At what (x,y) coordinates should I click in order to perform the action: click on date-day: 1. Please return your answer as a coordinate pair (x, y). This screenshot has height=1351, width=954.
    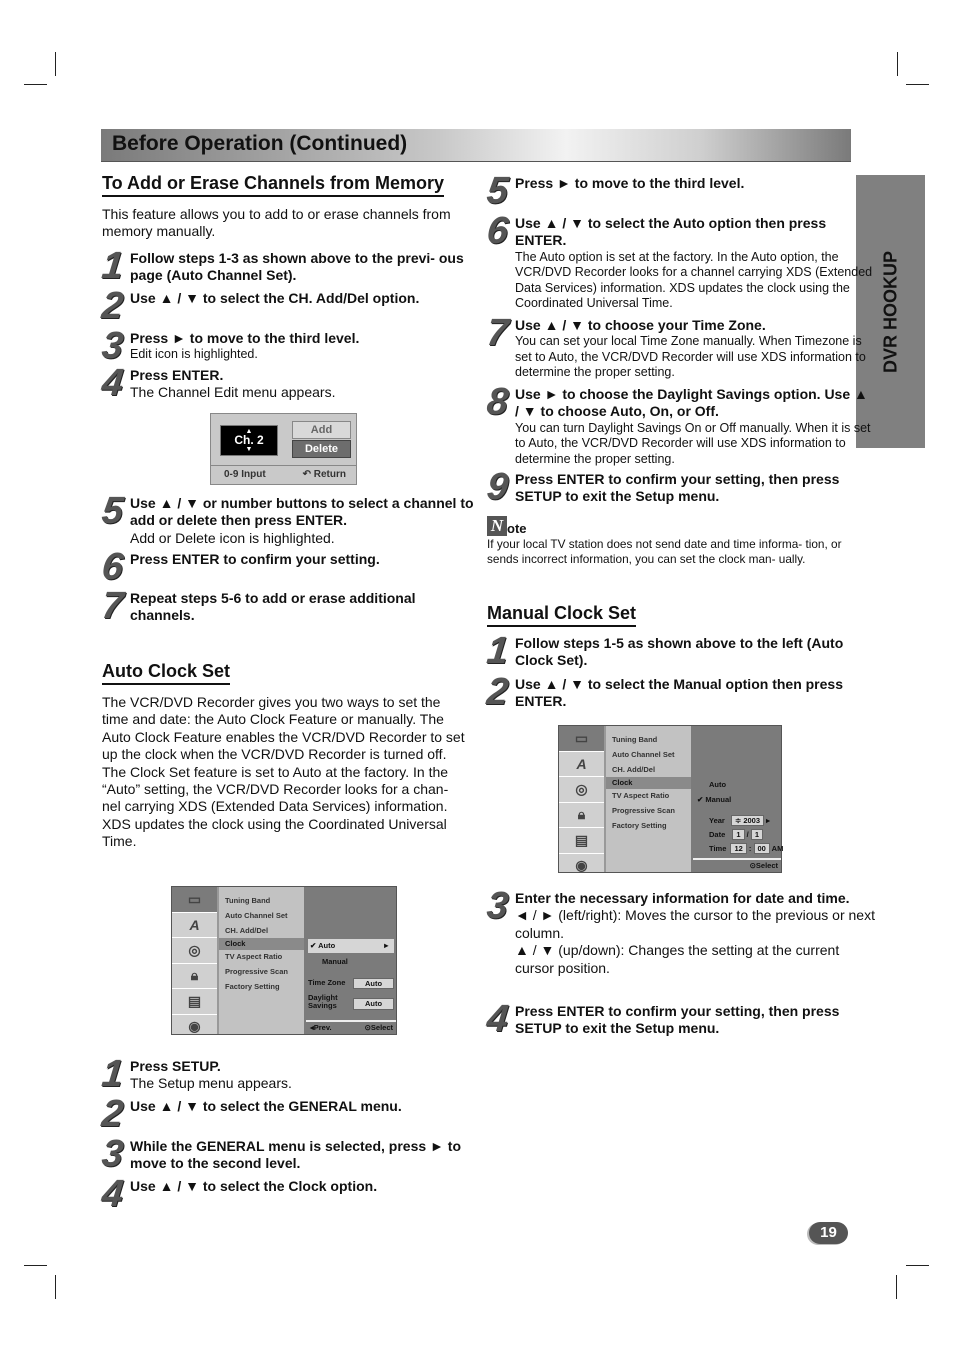
    Looking at the image, I should click on (756, 834).